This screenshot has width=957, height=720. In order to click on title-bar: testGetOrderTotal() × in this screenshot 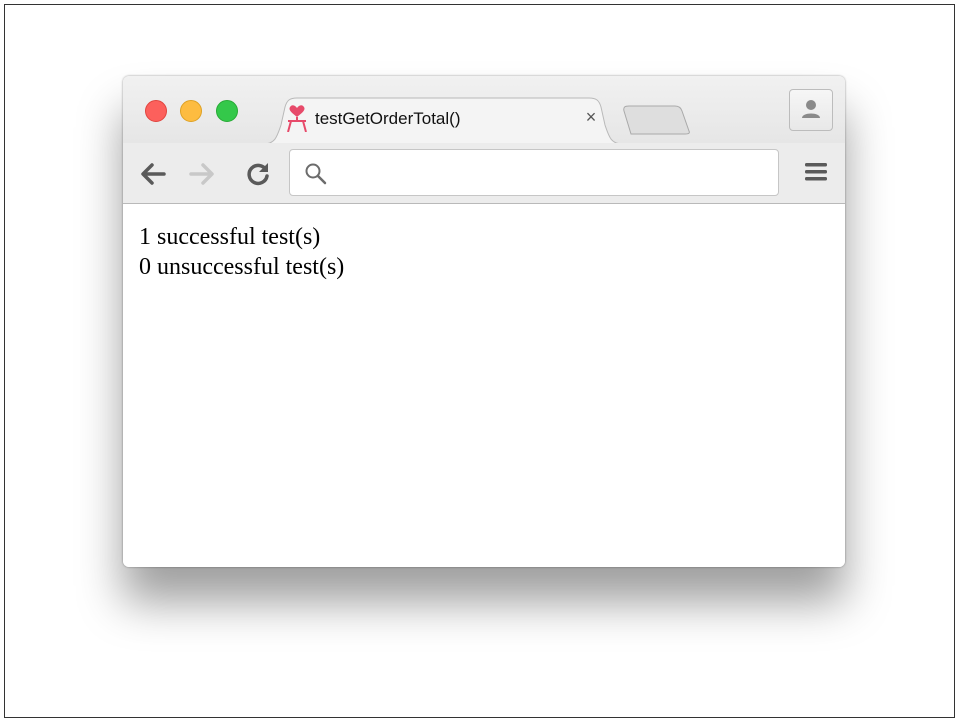, I will do `click(484, 110)`.